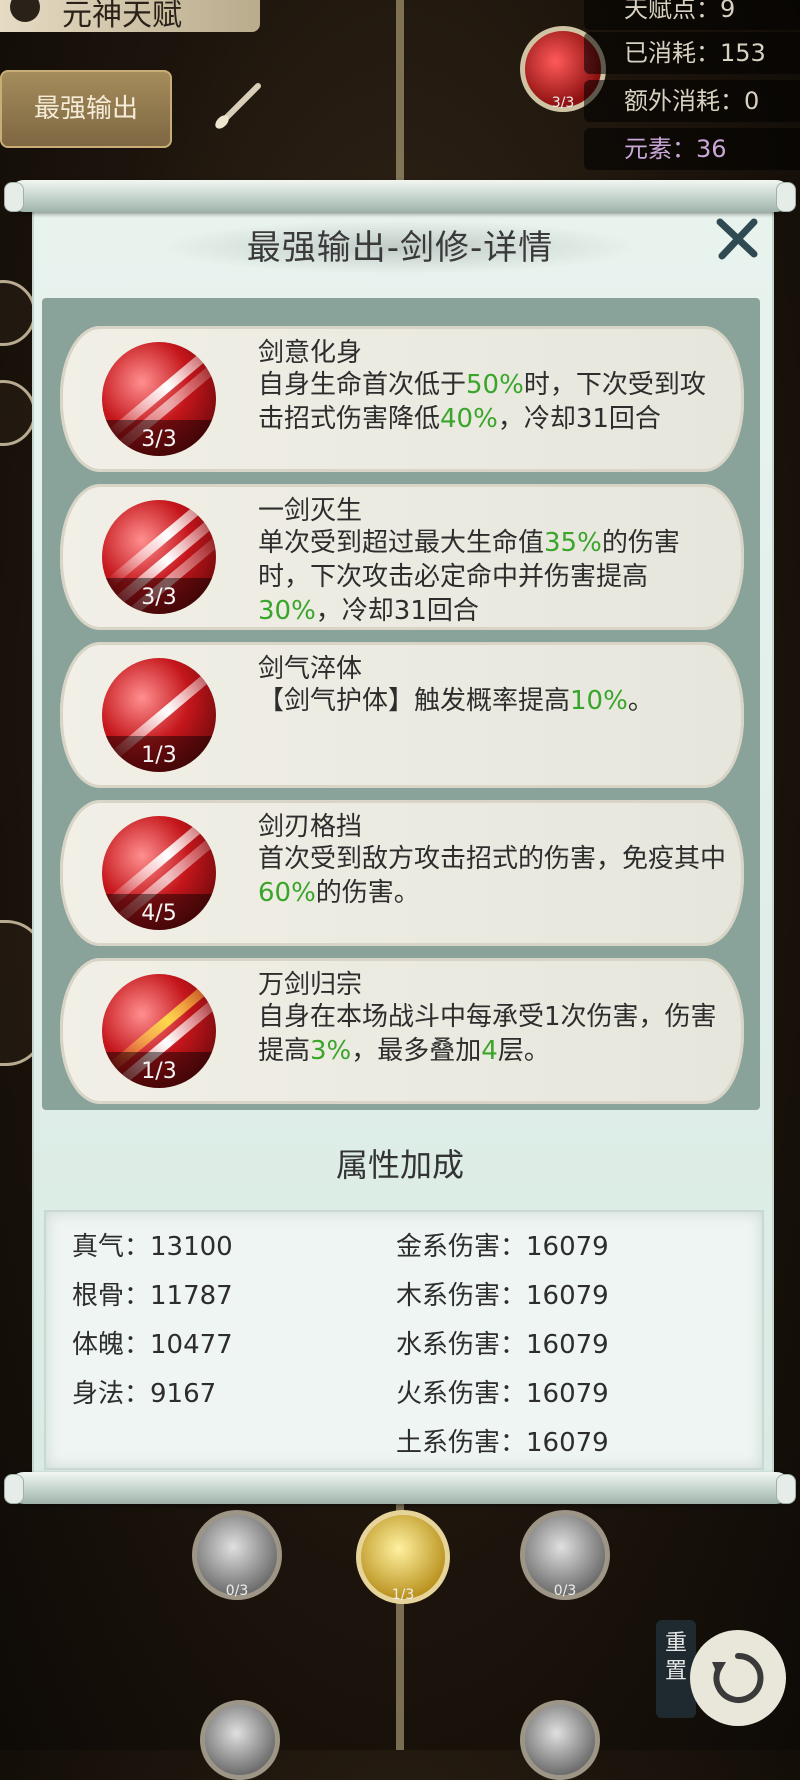  I want to click on talent-card: 4/5 剑刃格挡 首次受到敌方攻击招式的伤害，免疫其中 60%的伤害。, so click(402, 873).